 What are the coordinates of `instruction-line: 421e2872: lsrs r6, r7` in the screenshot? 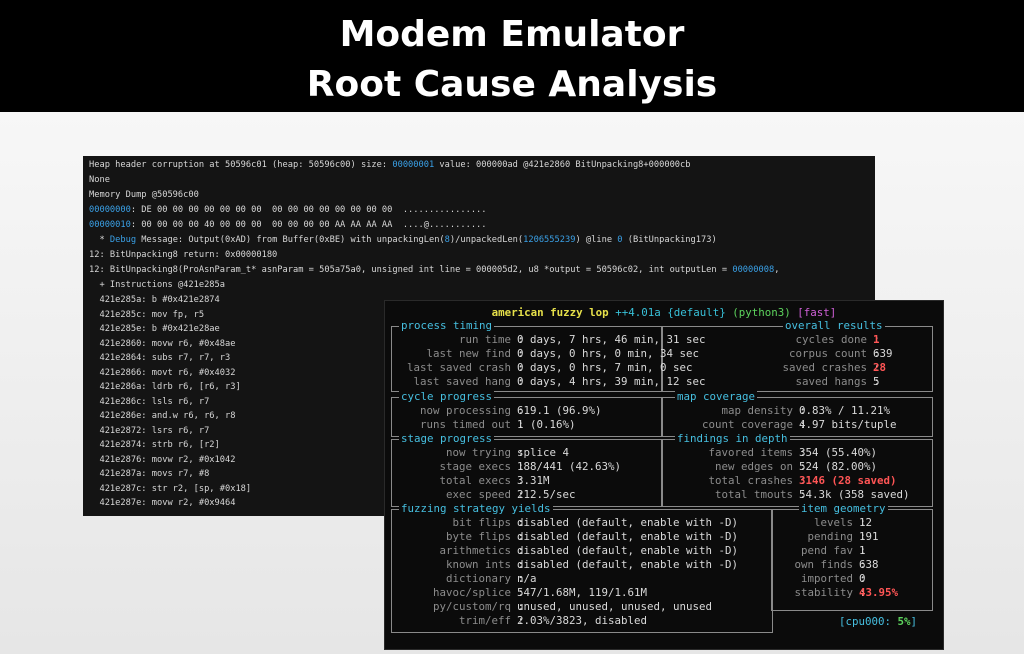 It's located at (149, 430).